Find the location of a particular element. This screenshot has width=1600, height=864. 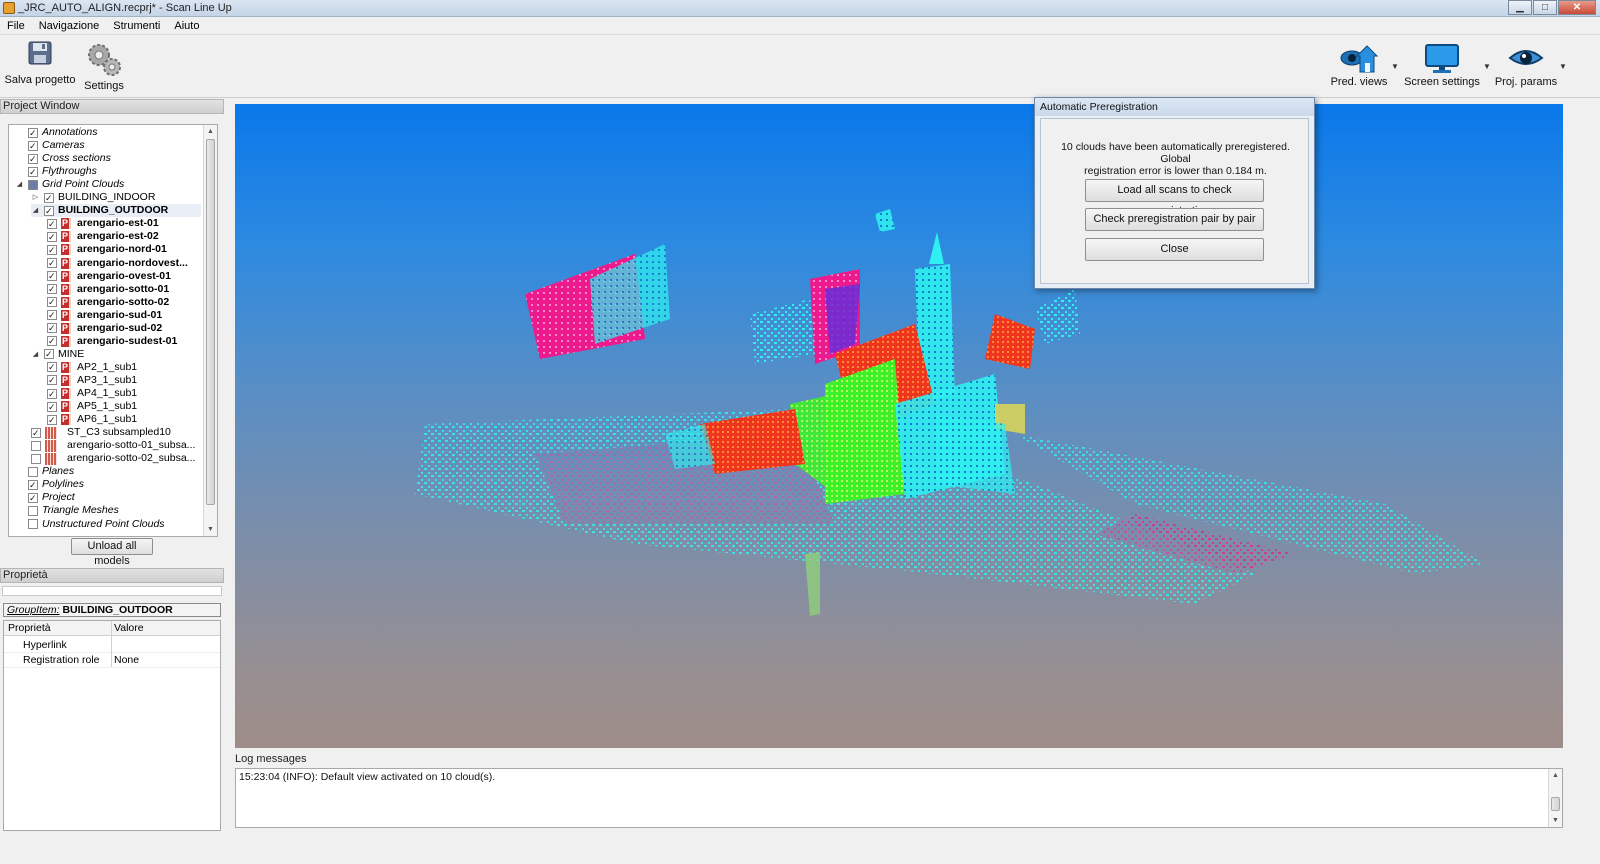

menu-strumenti: Strumenti is located at coordinates (136, 26).